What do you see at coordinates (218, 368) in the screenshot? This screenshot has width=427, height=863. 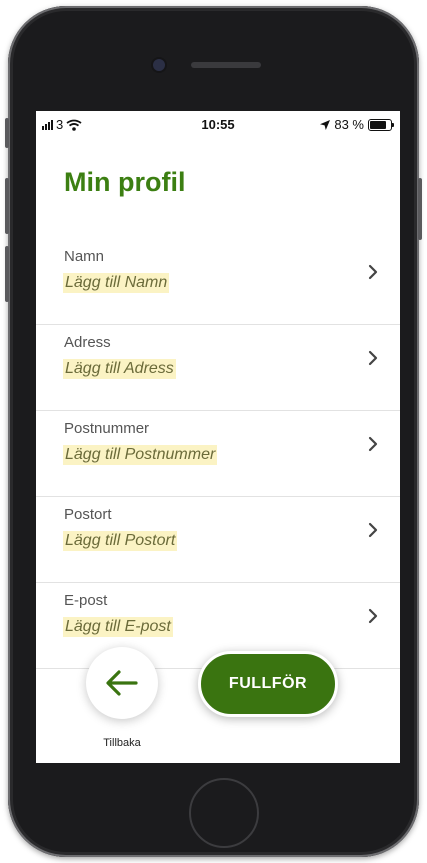 I see `field-row-adress: Adress Lägg till Adress` at bounding box center [218, 368].